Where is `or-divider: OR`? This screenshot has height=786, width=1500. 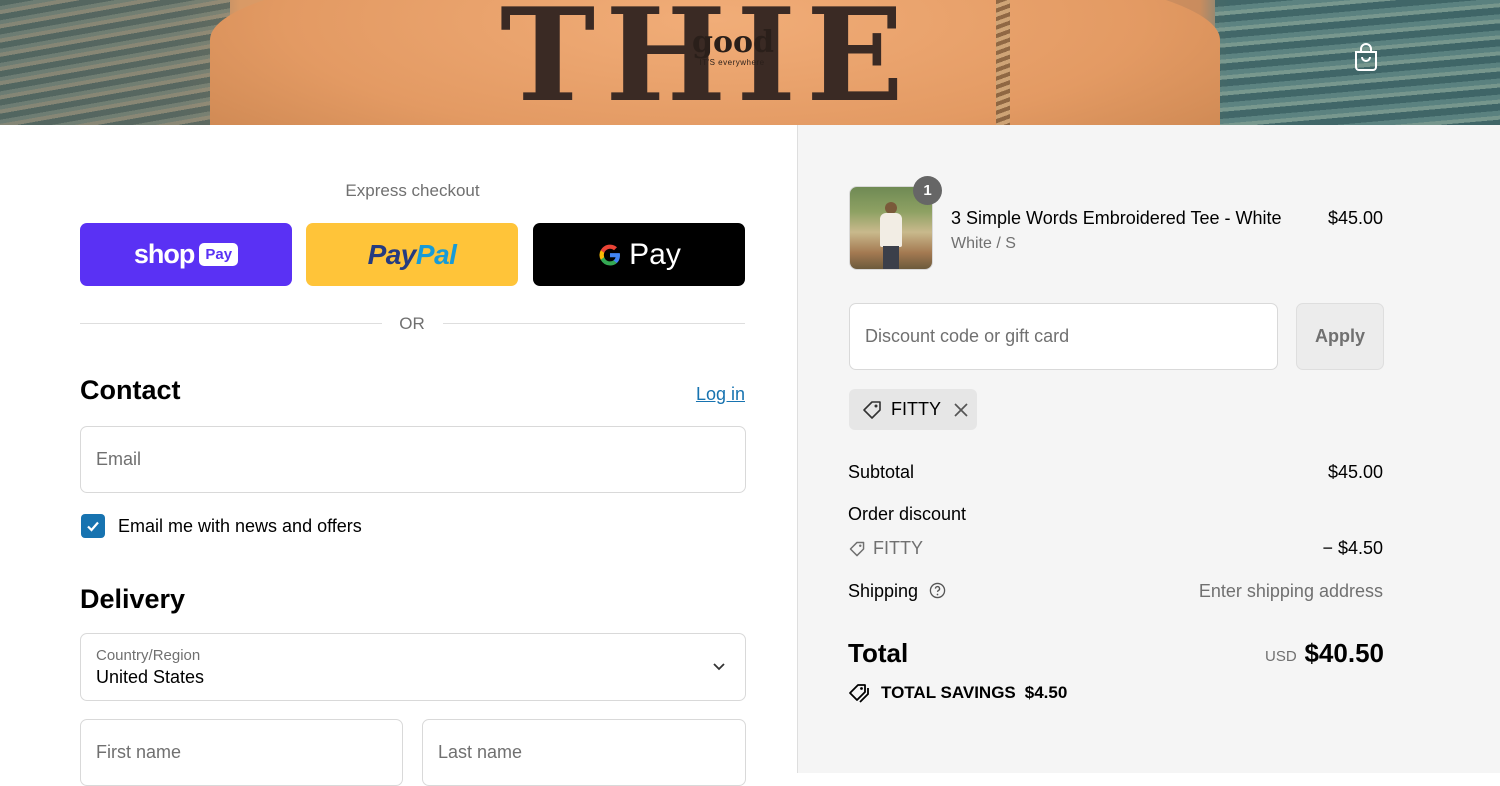
or-divider: OR is located at coordinates (412, 323).